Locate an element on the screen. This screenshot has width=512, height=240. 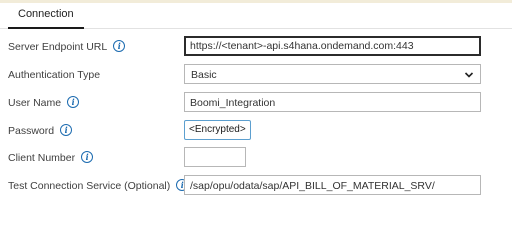
authentication-type-row: Authentication Type Basic is located at coordinates (256, 75).